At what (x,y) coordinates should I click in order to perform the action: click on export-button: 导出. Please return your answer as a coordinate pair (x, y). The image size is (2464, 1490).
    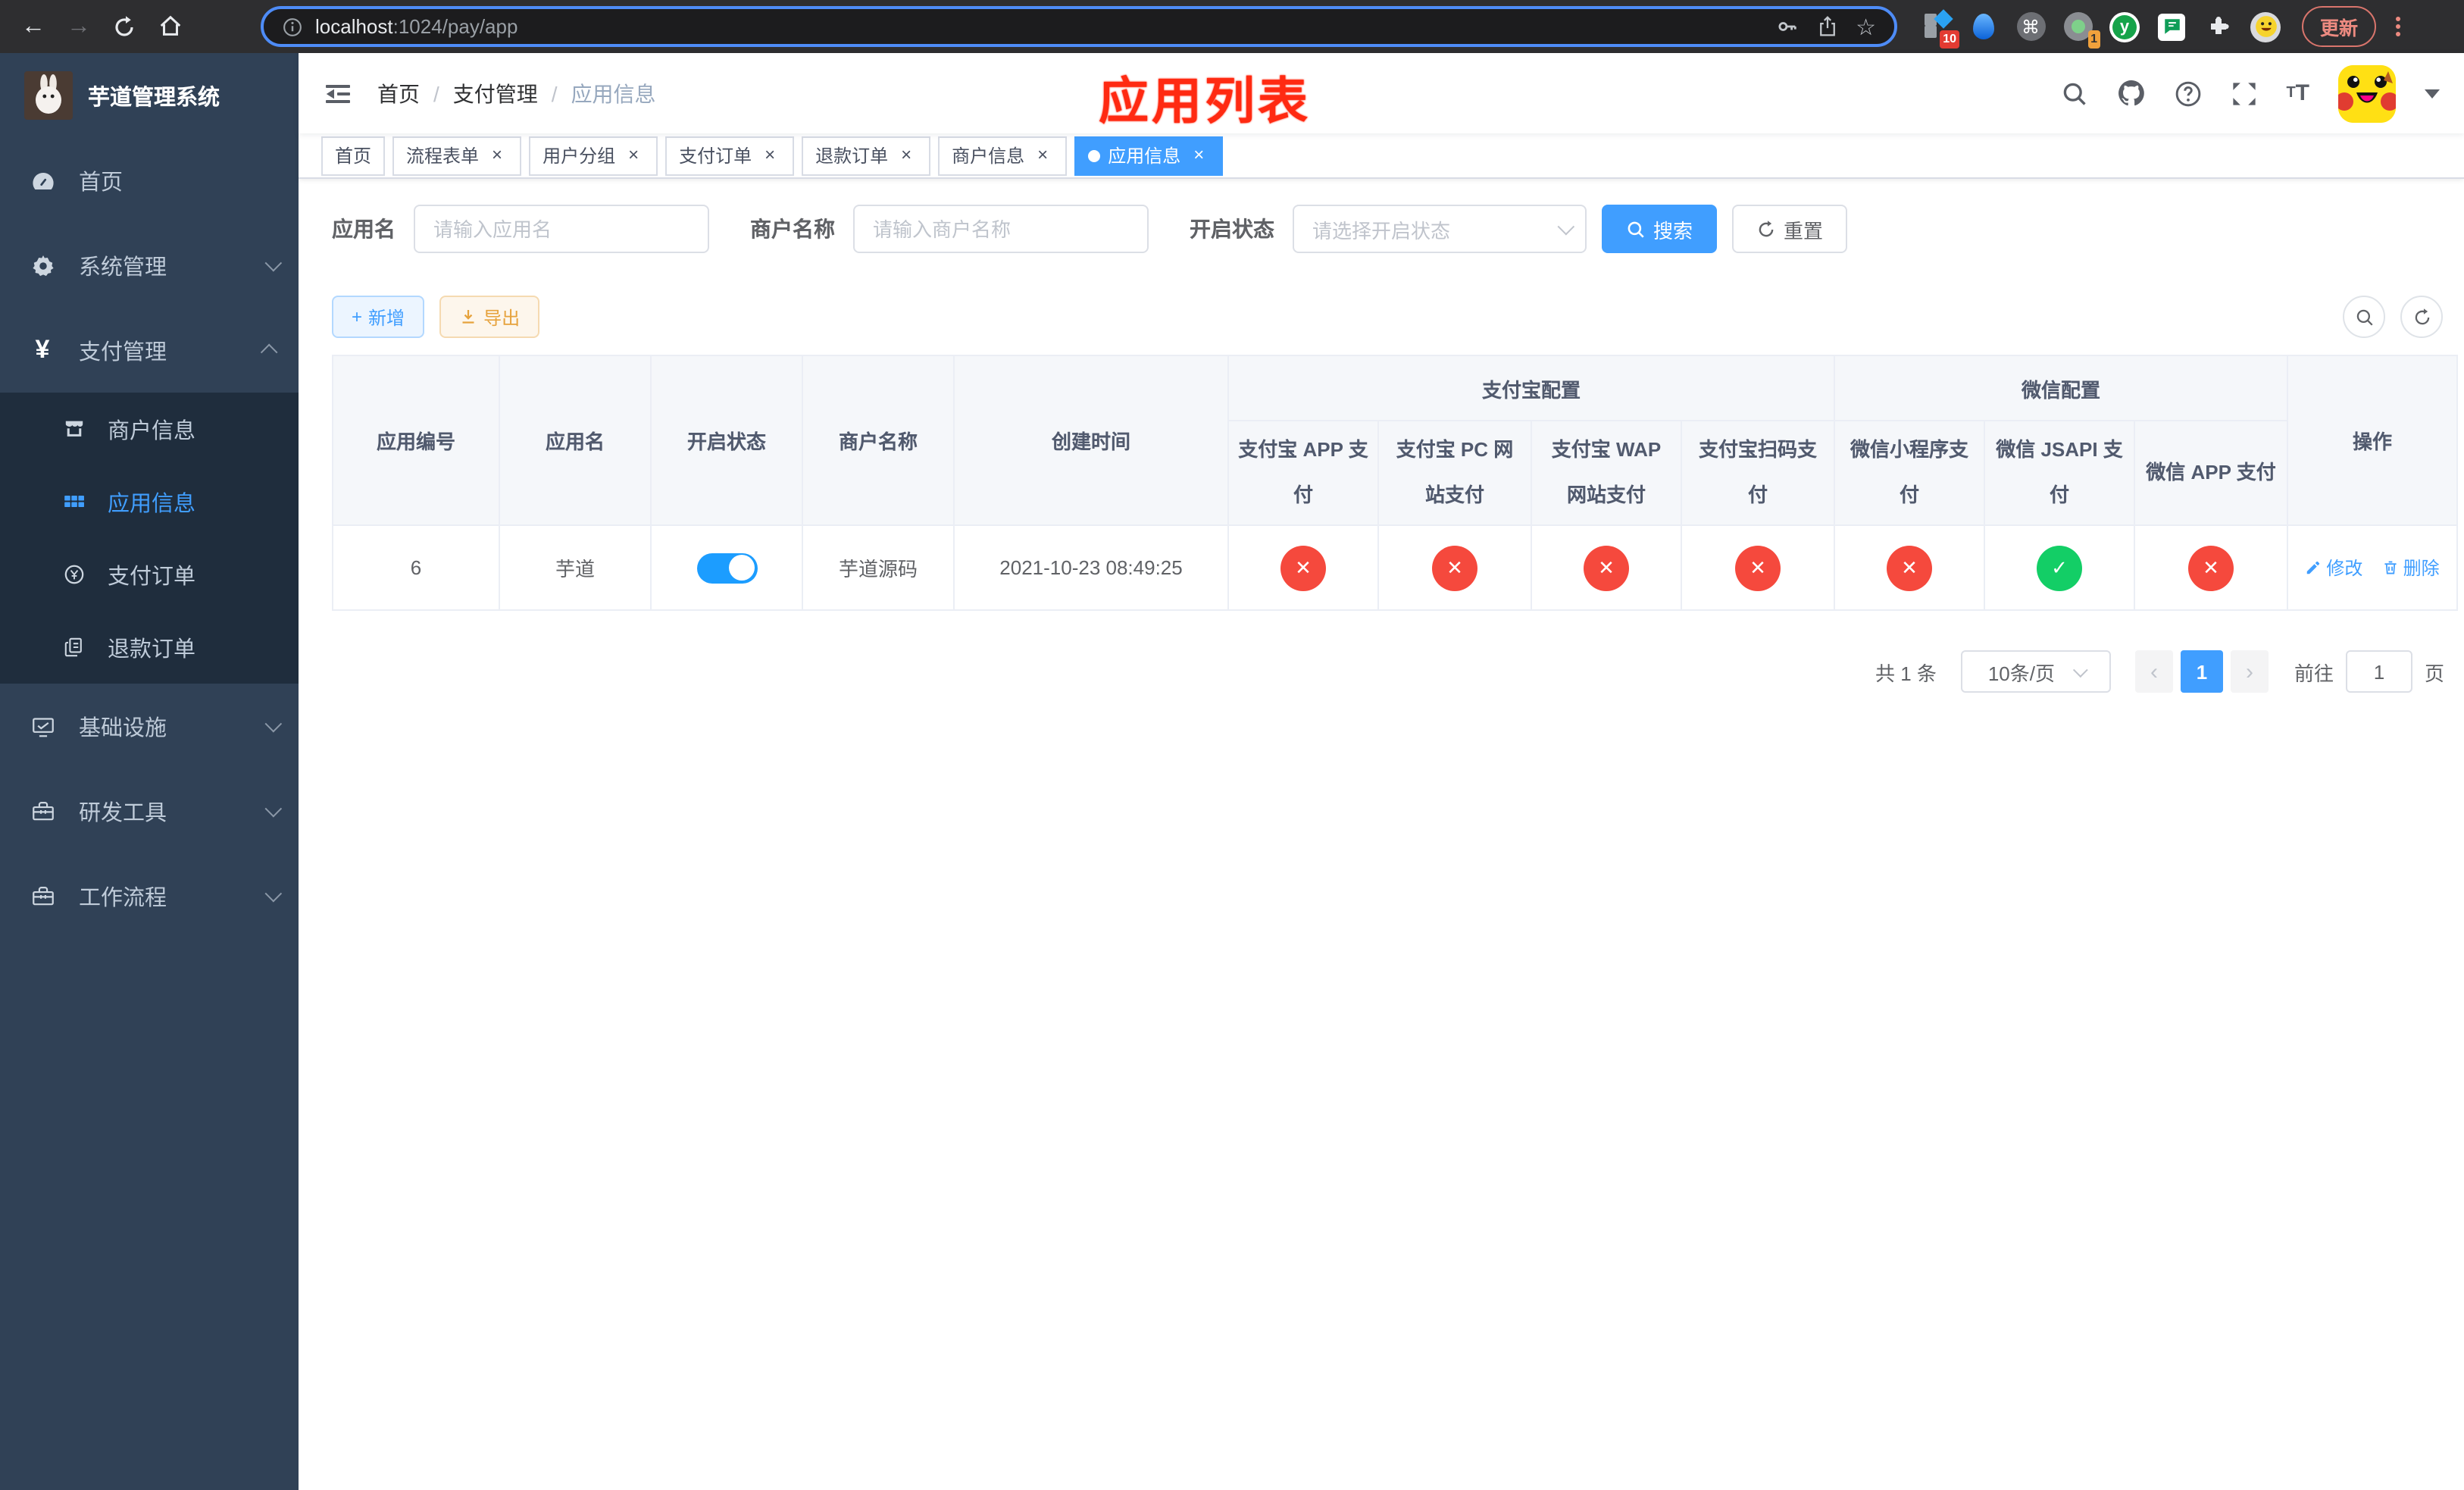
    Looking at the image, I should click on (489, 317).